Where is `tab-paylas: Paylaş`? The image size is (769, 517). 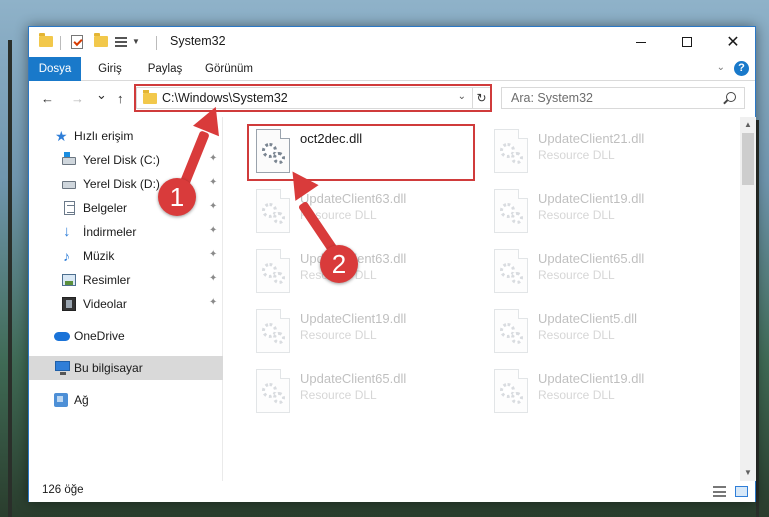 tab-paylas: Paylaş is located at coordinates (165, 69).